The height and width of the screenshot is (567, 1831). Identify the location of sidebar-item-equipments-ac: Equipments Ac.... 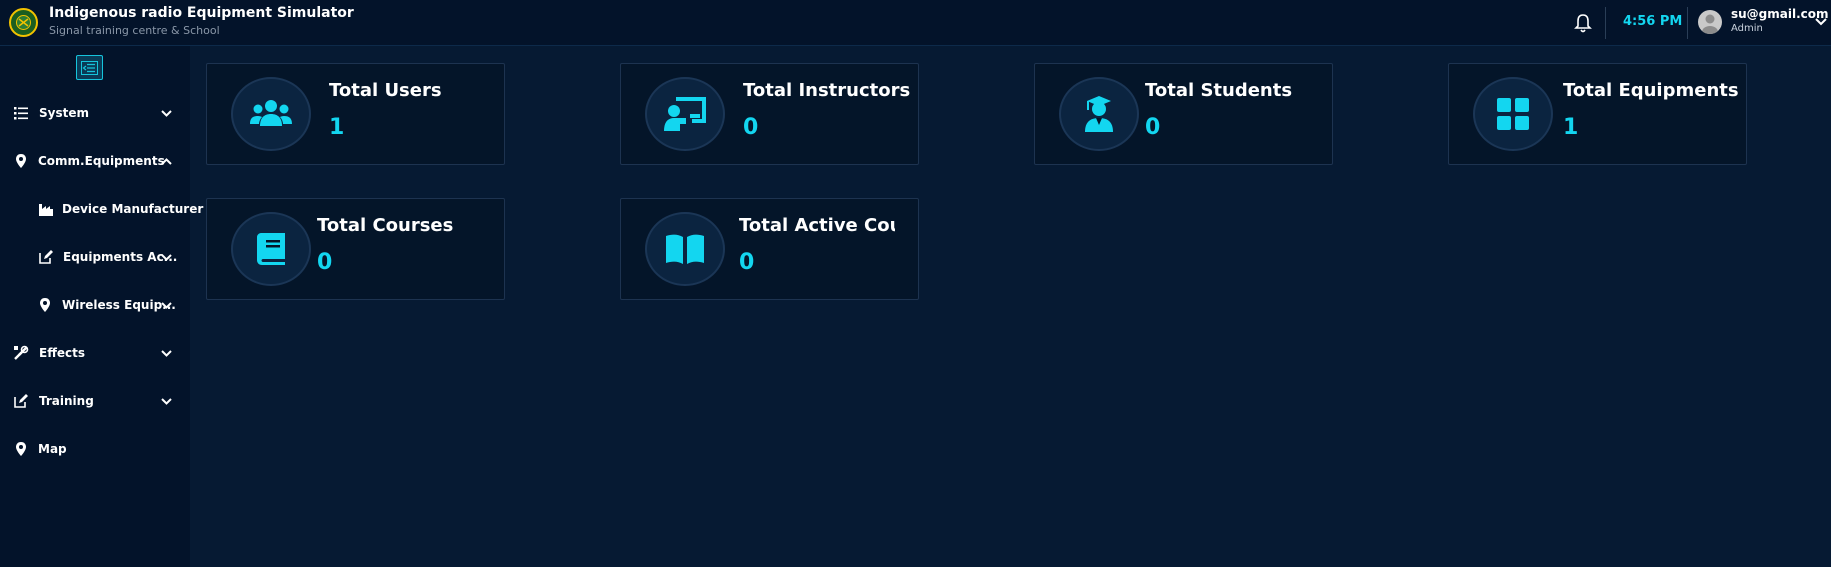
(95, 257).